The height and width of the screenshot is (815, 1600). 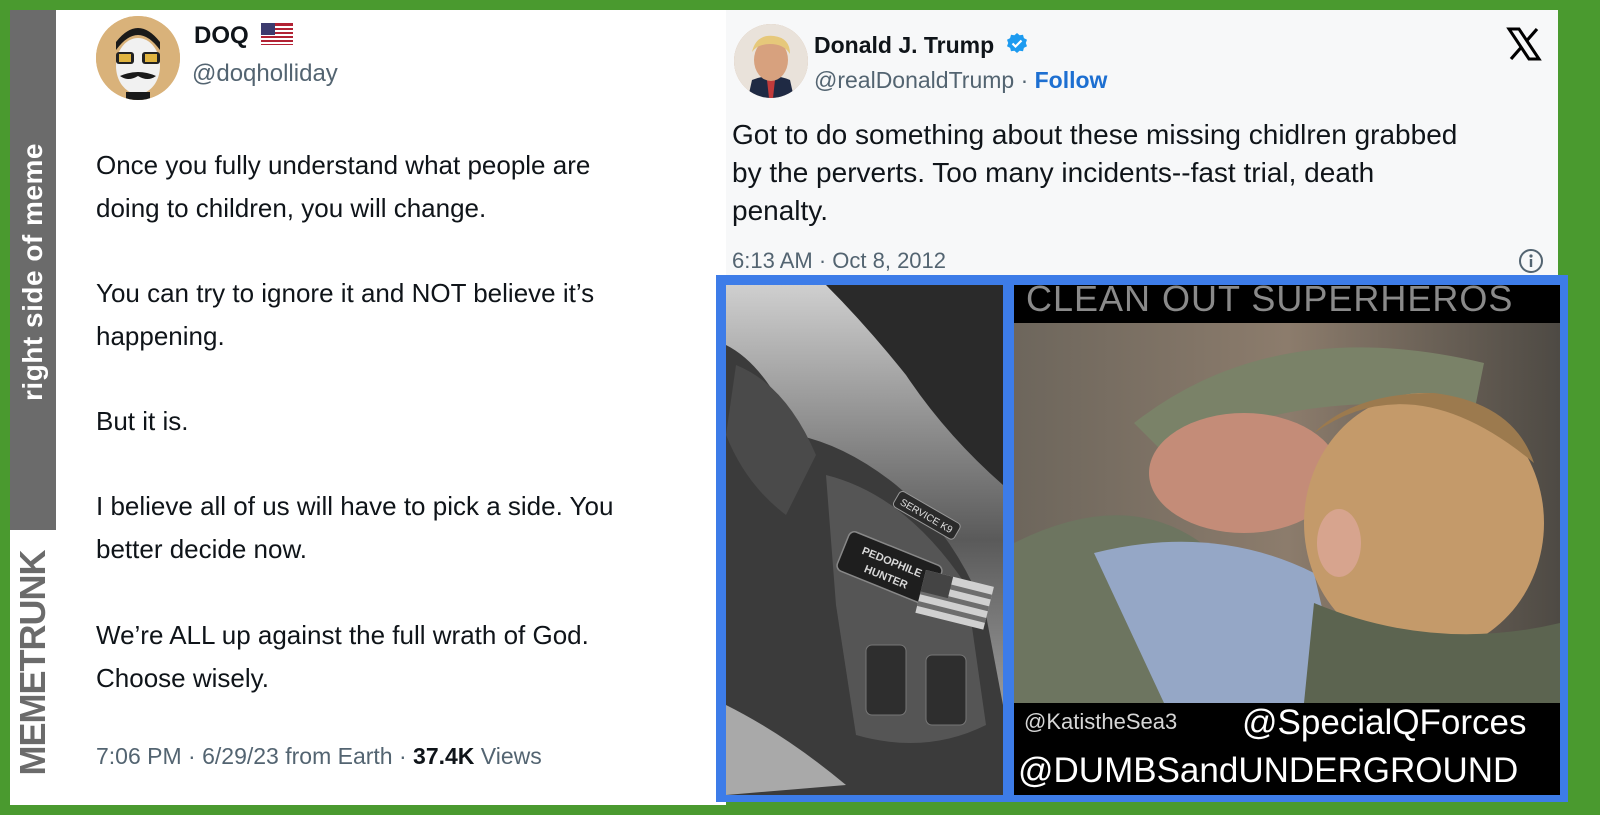 What do you see at coordinates (780, 210) in the screenshot?
I see `tweet-line: penalty.` at bounding box center [780, 210].